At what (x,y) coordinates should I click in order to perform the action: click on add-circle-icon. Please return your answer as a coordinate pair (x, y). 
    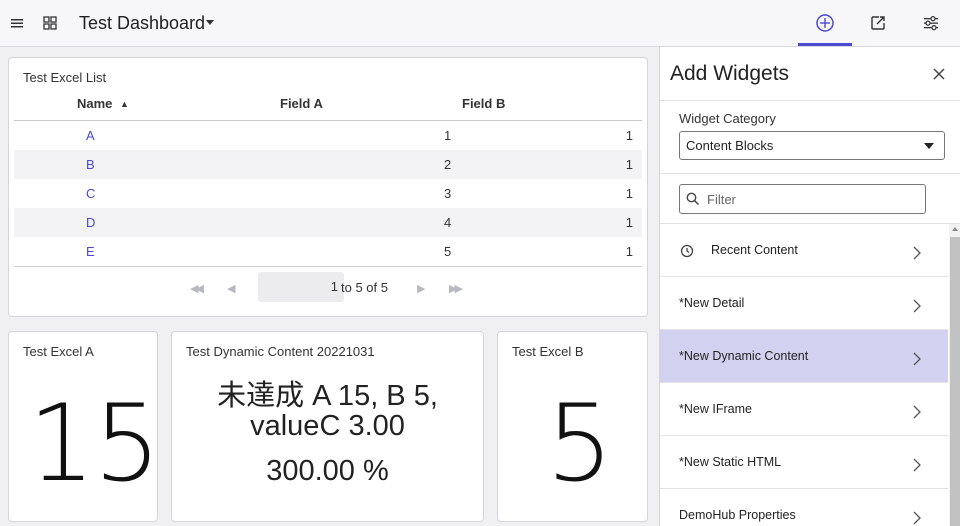
    Looking at the image, I should click on (825, 23).